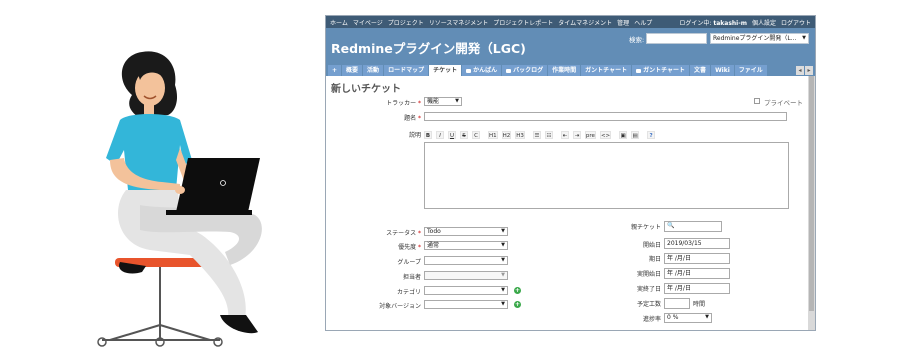 The image size is (920, 350). I want to click on wiki-toolbar: B I U S C H1 H2 H3 ☰ ☷ ⇤ ⇥ pre <> ▣ ▤ ?, so click(540, 135).